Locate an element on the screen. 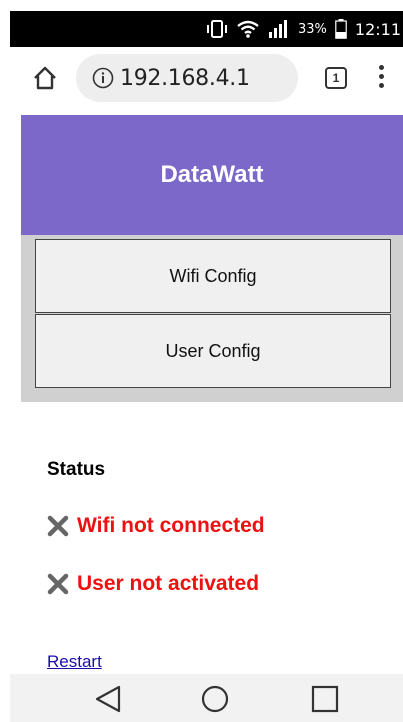 The image size is (403, 722). android-status-bar: 33% 12:11 is located at coordinates (206, 29).